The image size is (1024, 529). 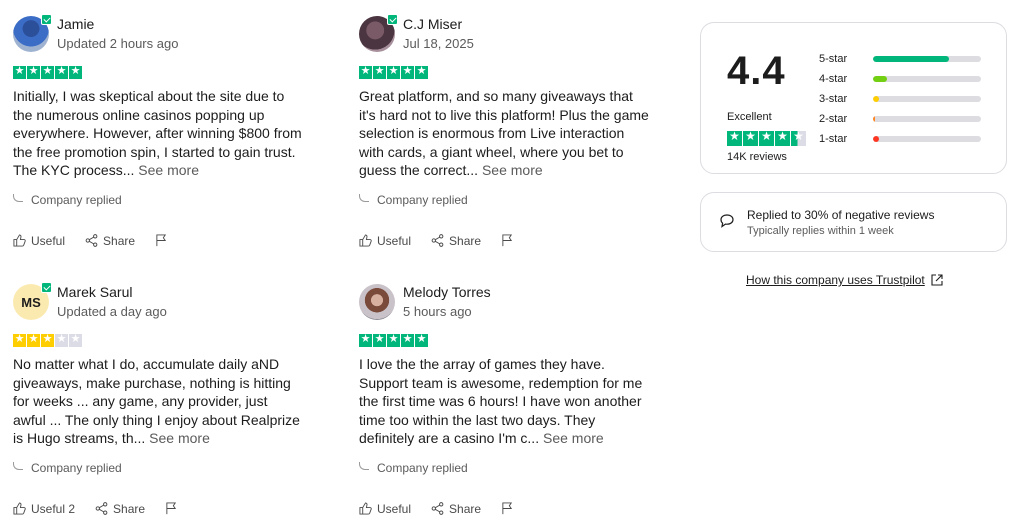 I want to click on review-actions: Useful Share, so click(x=519, y=241).